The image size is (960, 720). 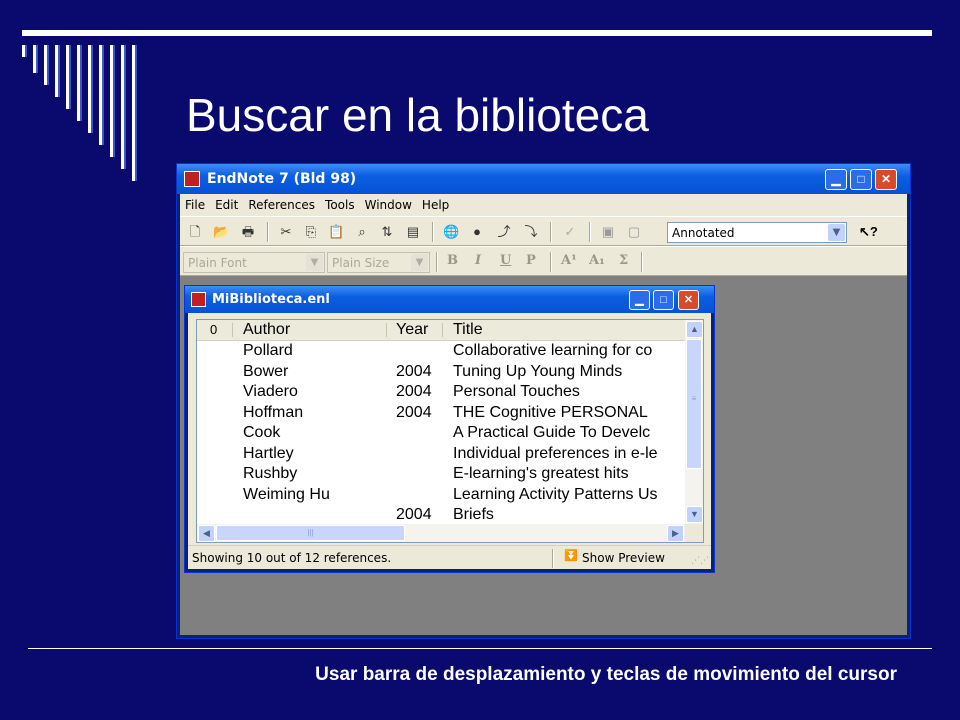 I want to click on table-row: Bower 2004 Tuning Up Young Minds, so click(x=441, y=372).